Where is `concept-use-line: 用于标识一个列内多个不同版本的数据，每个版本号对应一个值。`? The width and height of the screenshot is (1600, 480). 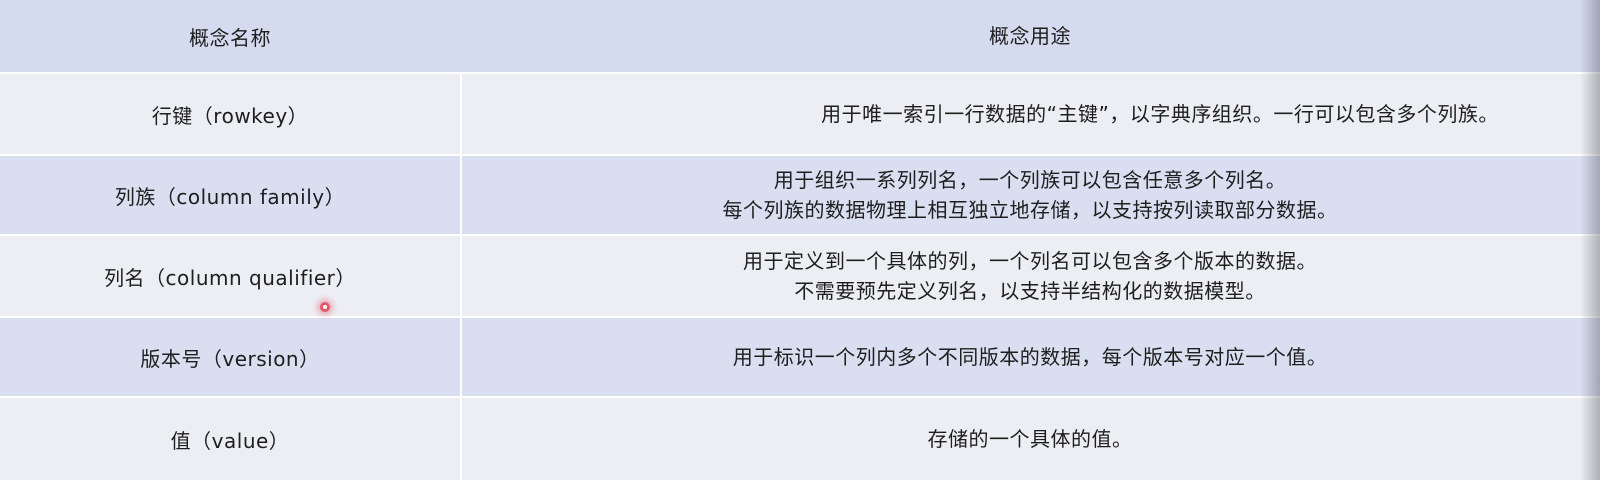 concept-use-line: 用于标识一个列内多个不同版本的数据，每个版本号对应一个值。 is located at coordinates (1030, 357).